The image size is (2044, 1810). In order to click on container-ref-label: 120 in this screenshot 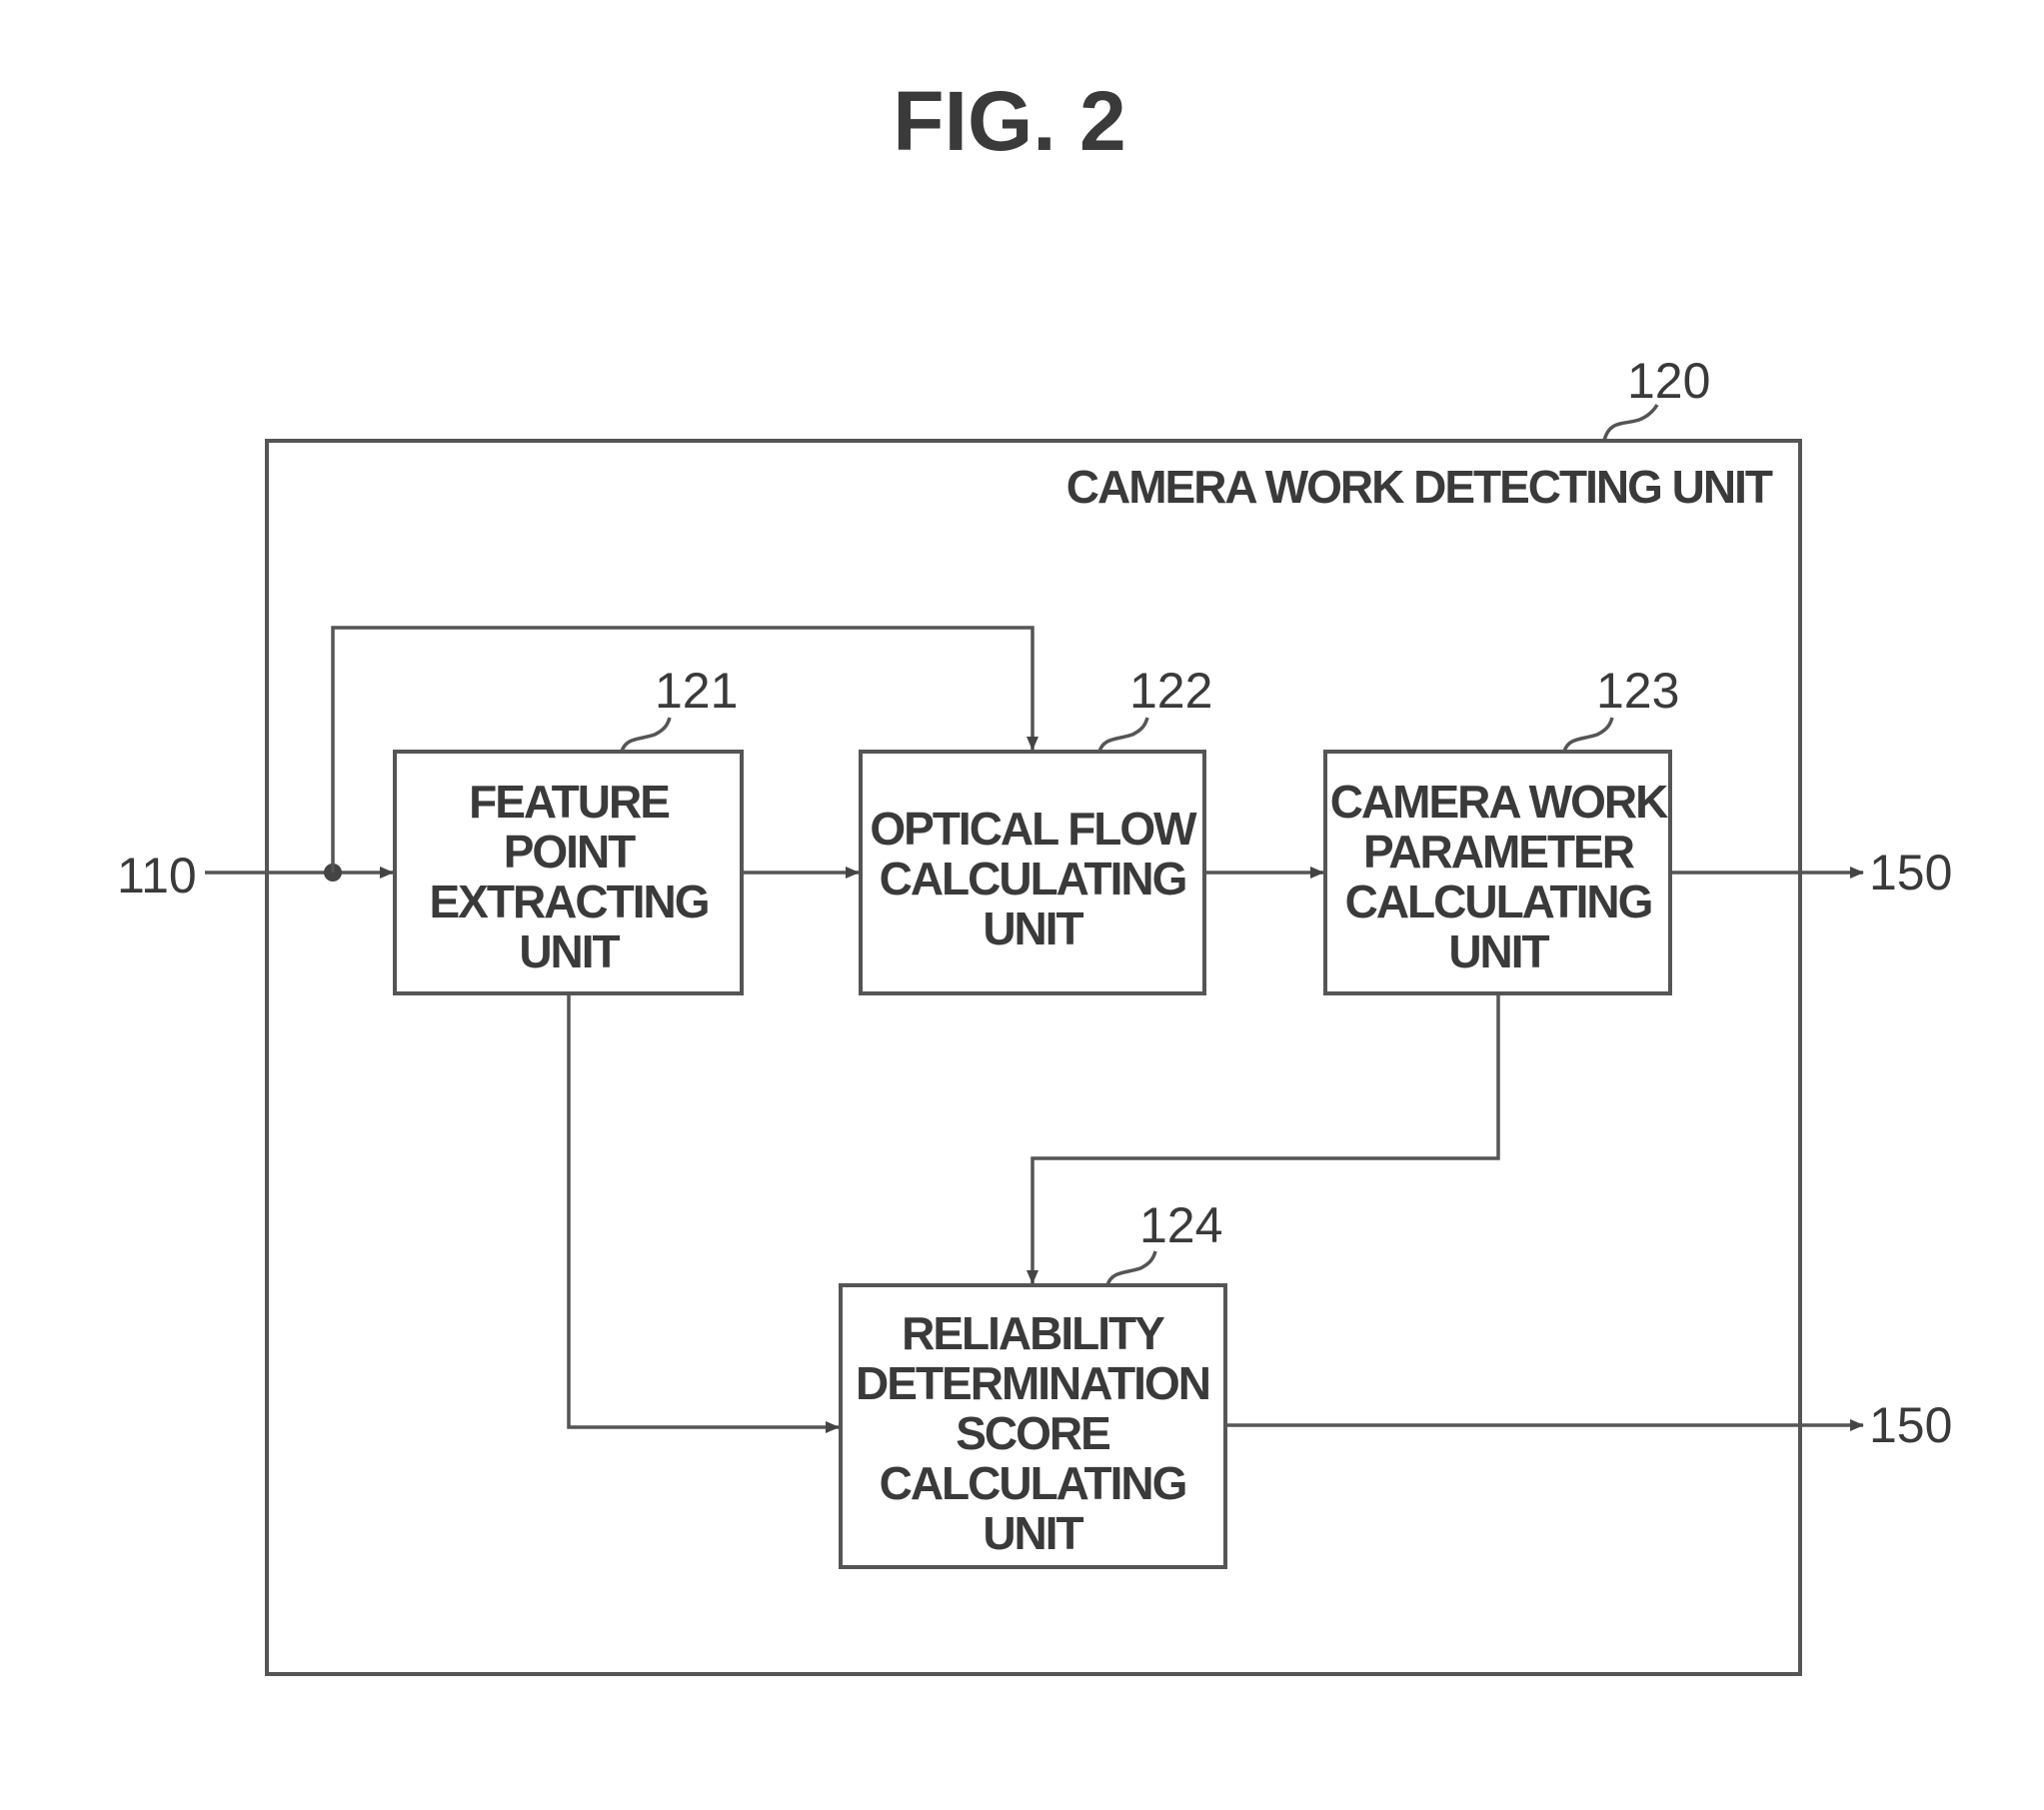, I will do `click(1668, 381)`.